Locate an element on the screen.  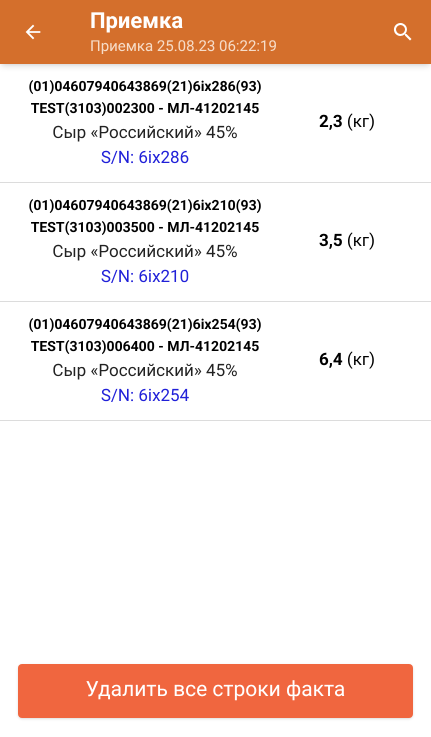
screen-title: Приемка is located at coordinates (137, 22).